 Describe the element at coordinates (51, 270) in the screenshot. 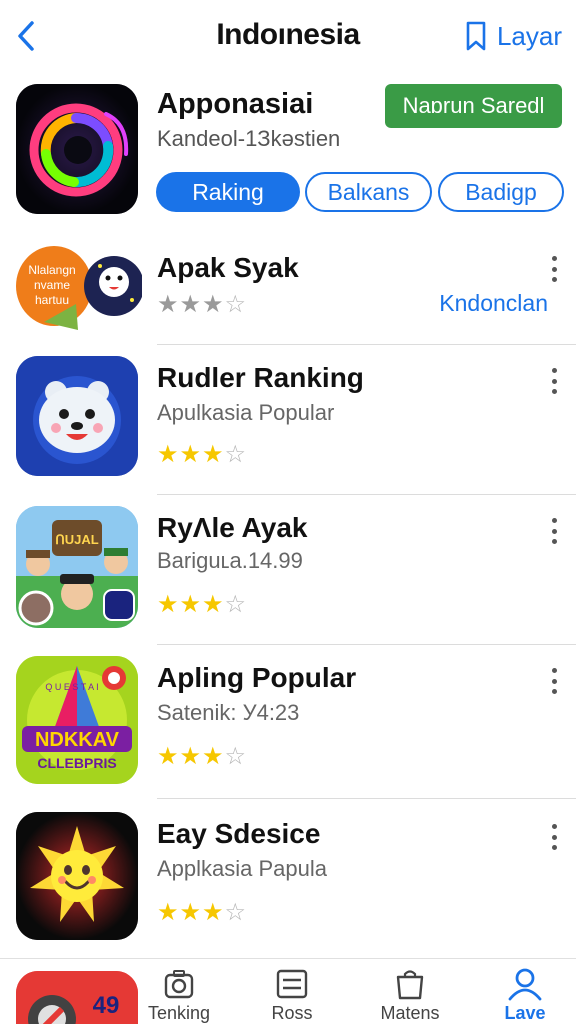

I see `icon-text: Nlalangn` at that location.